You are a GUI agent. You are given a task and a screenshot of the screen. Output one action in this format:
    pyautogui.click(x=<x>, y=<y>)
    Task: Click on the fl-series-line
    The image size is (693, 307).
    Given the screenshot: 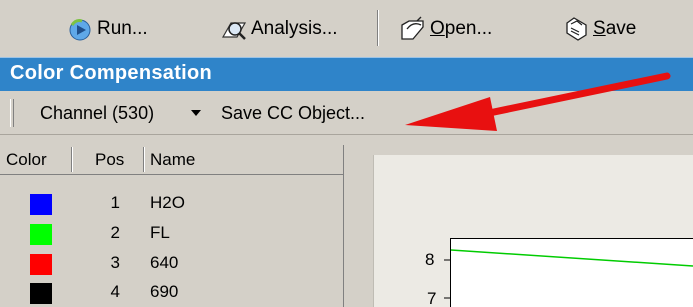 What is the action you would take?
    pyautogui.click(x=571, y=258)
    